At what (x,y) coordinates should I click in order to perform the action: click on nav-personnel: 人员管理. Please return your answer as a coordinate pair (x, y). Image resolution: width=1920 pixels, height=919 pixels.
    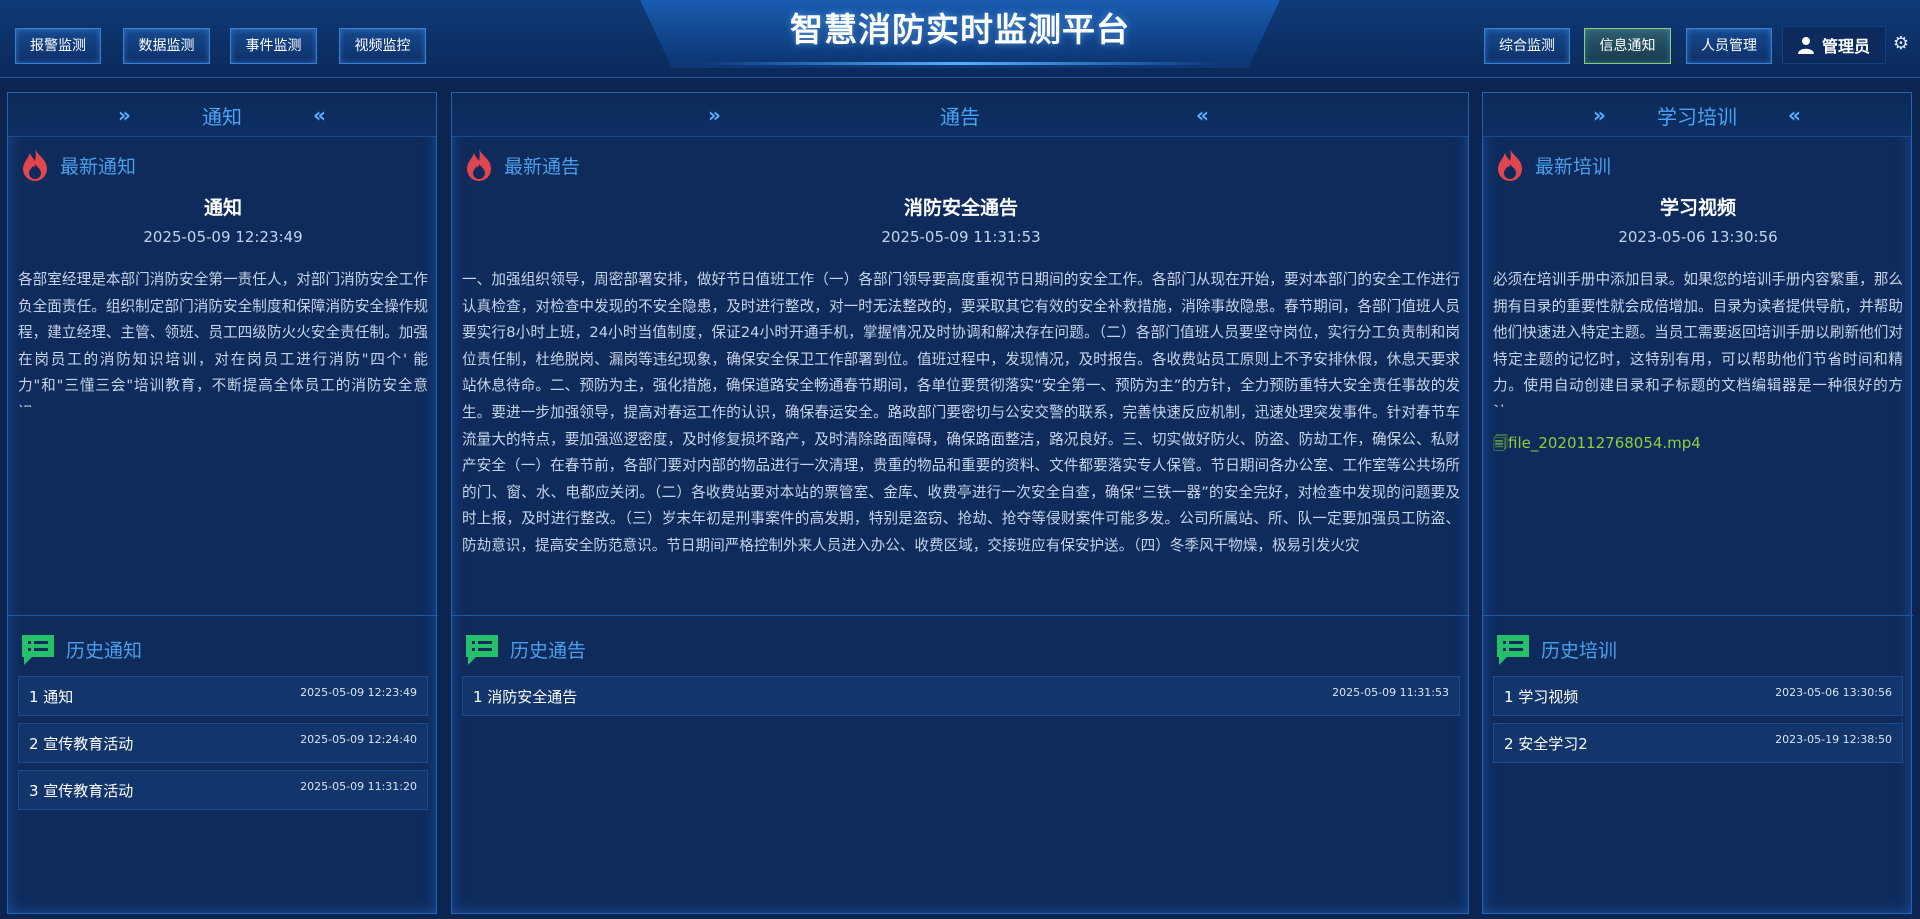
    Looking at the image, I should click on (1729, 46).